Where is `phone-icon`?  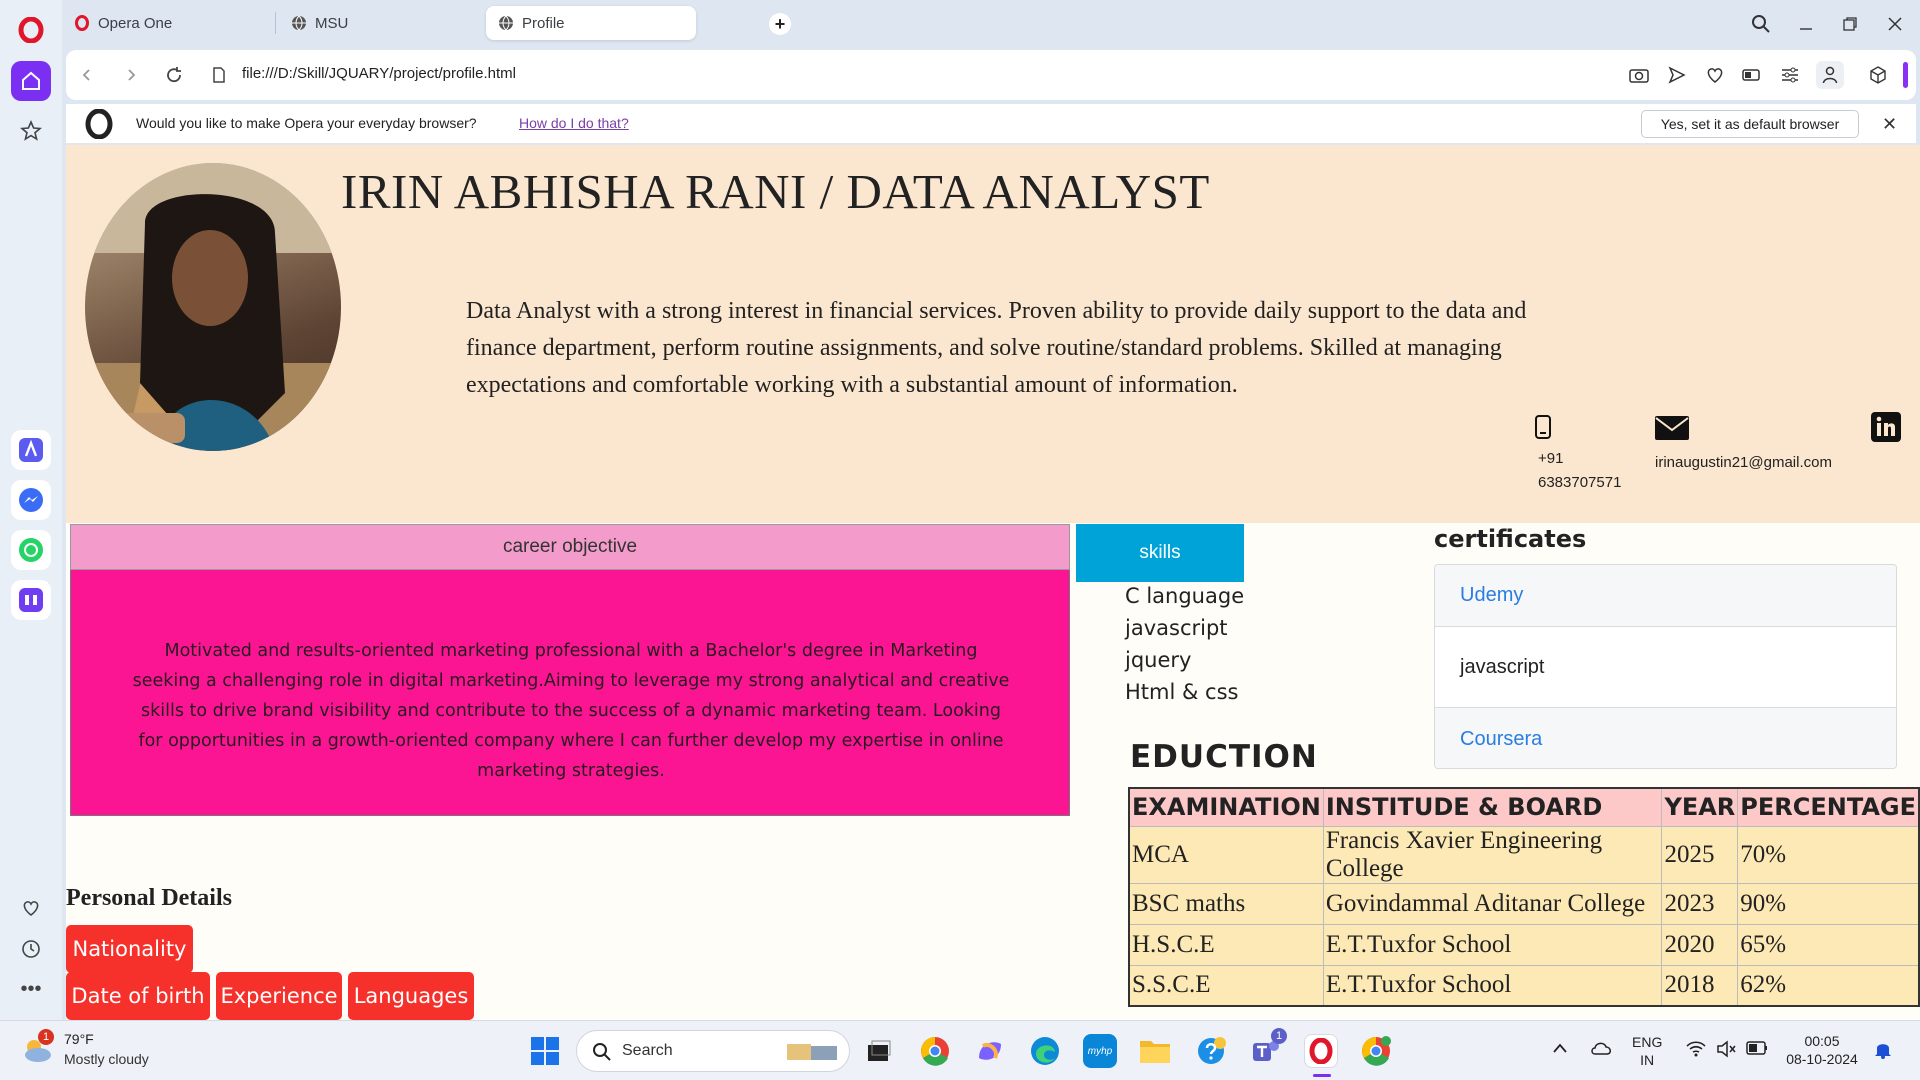 phone-icon is located at coordinates (1543, 427).